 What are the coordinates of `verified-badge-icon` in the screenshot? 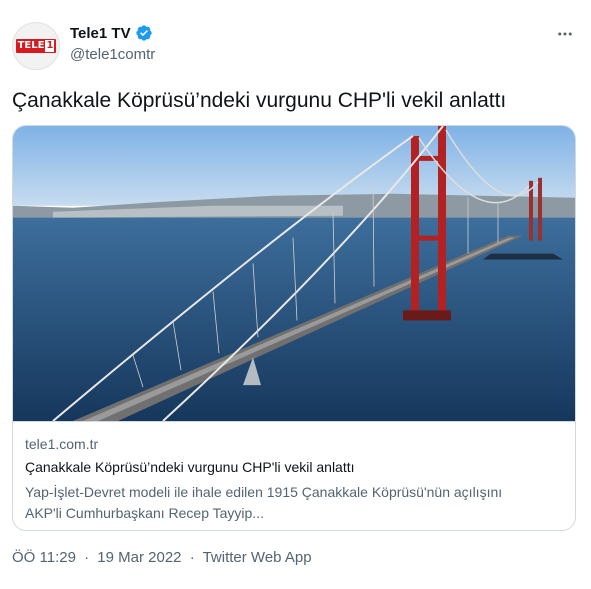 It's located at (143, 33).